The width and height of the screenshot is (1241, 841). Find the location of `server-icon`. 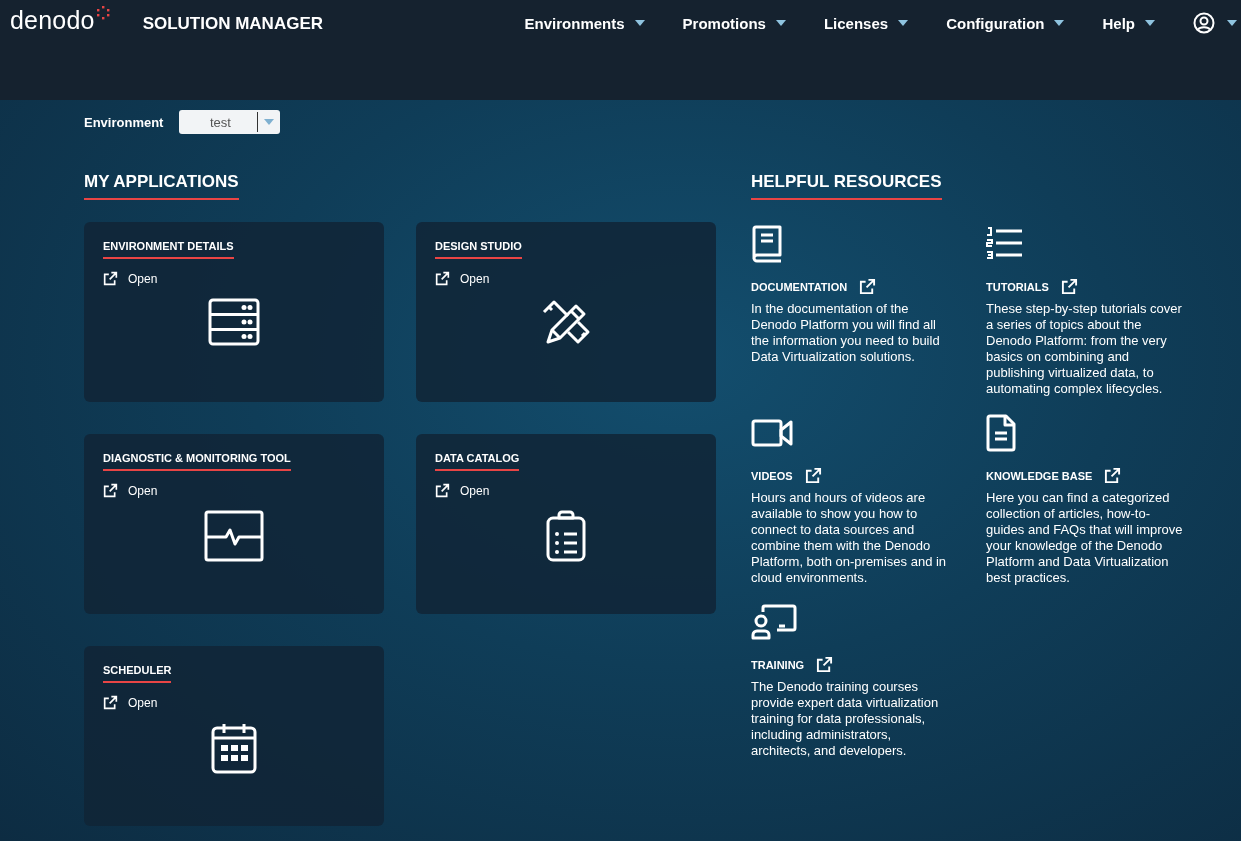

server-icon is located at coordinates (234, 322).